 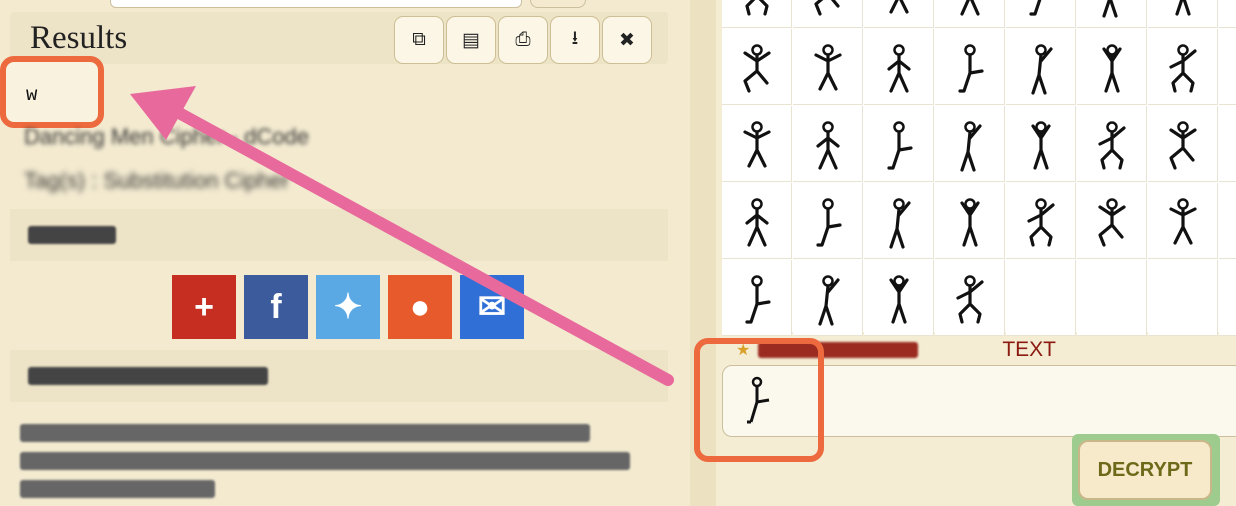 I want to click on close-icon: ✖, so click(x=627, y=40).